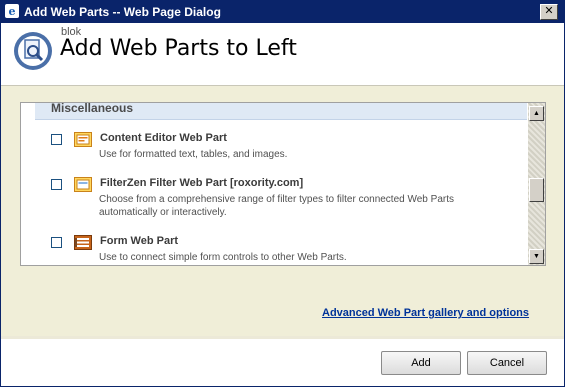 The width and height of the screenshot is (565, 387). Describe the element at coordinates (425, 313) in the screenshot. I see `advanced-gallery-link: Advanced Web Part gallery and options` at that location.